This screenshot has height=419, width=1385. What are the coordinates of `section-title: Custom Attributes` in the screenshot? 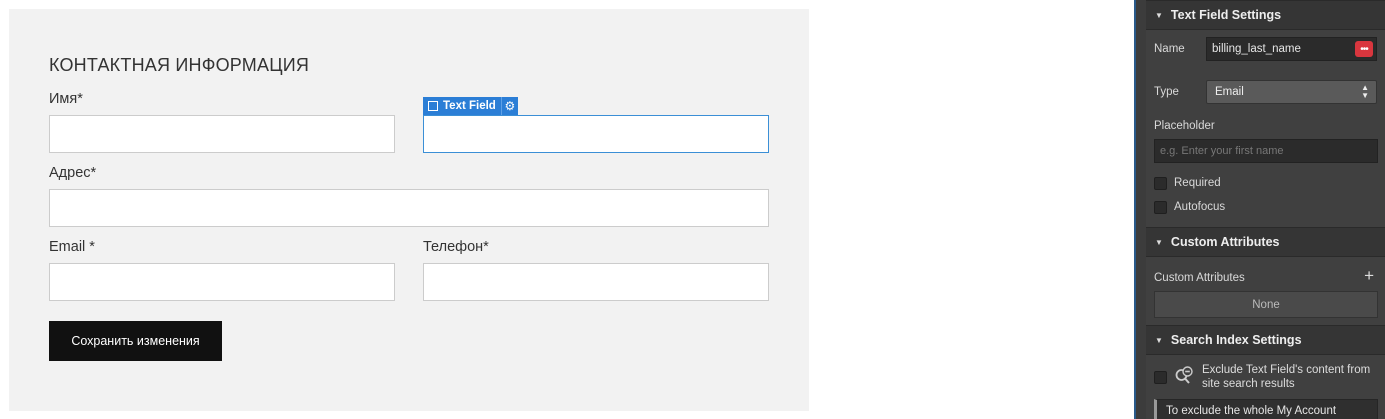 It's located at (1225, 242).